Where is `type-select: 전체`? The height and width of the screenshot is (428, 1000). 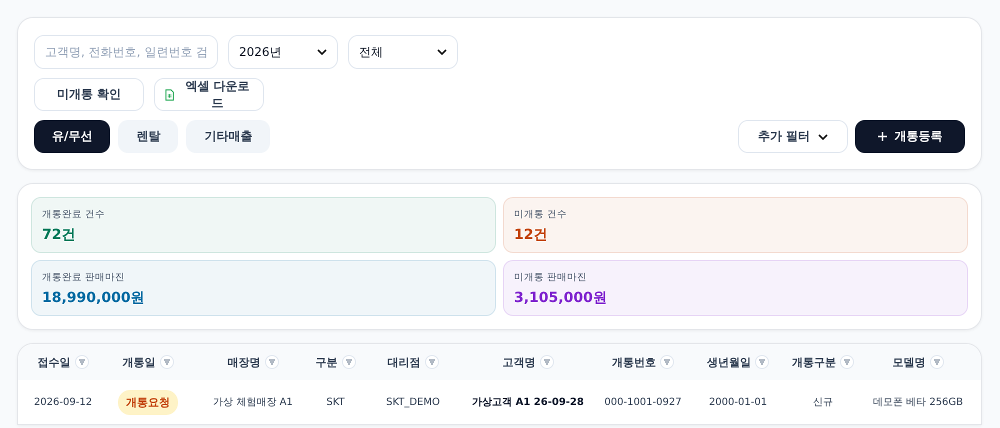
type-select: 전체 is located at coordinates (403, 52).